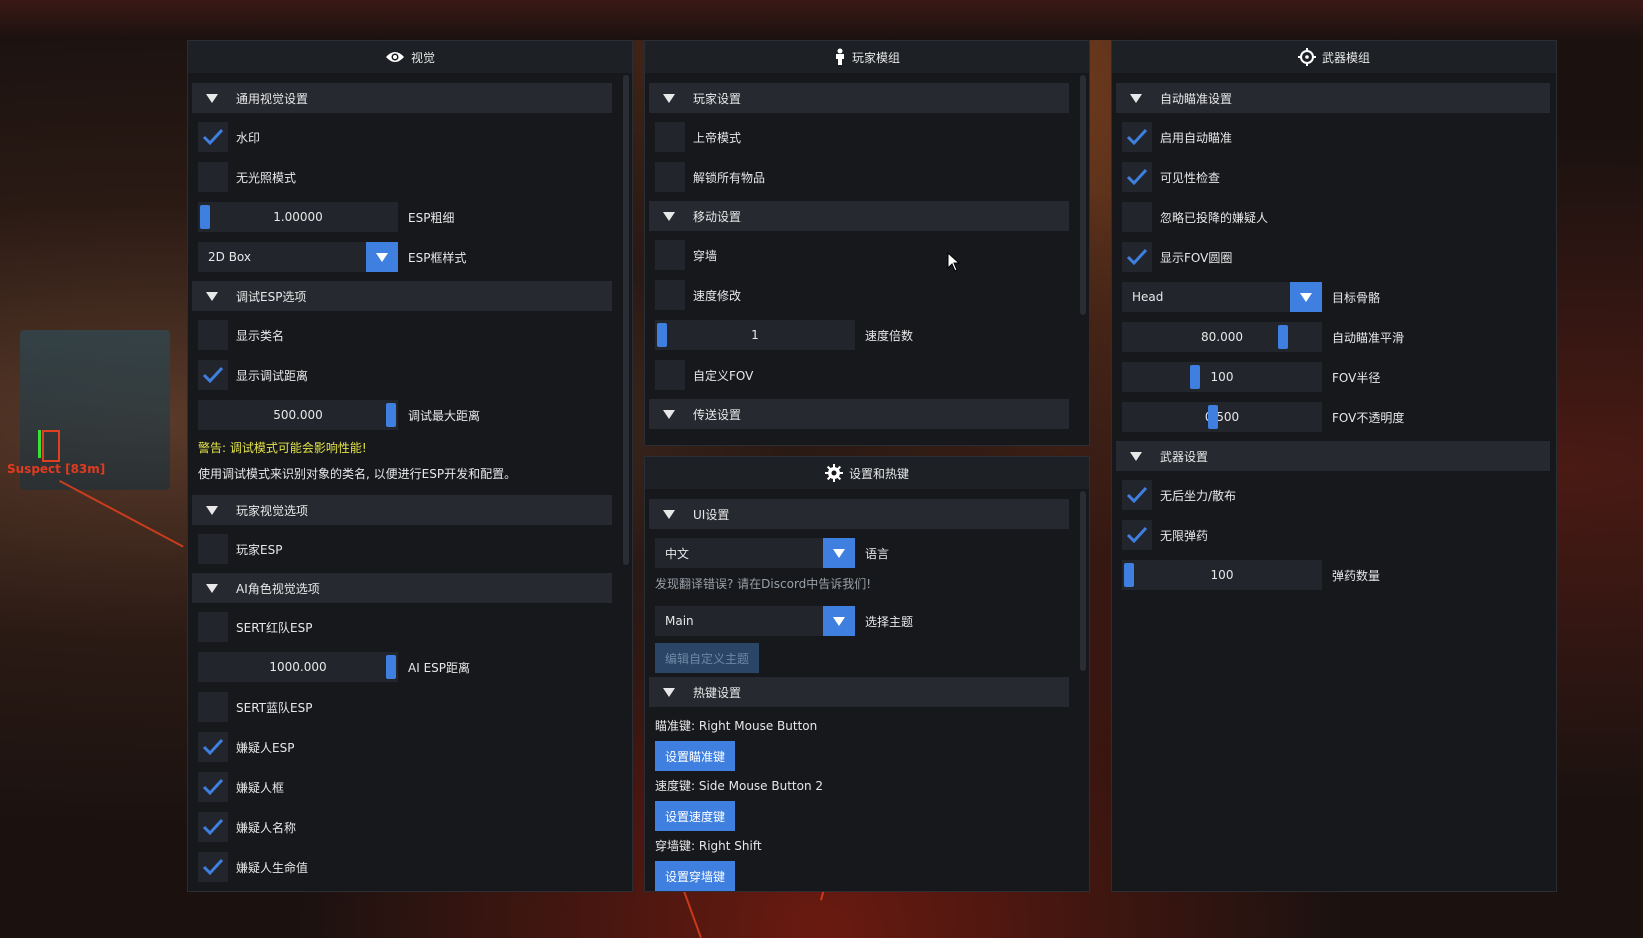  I want to click on theme-row: Main 选择主题, so click(859, 621).